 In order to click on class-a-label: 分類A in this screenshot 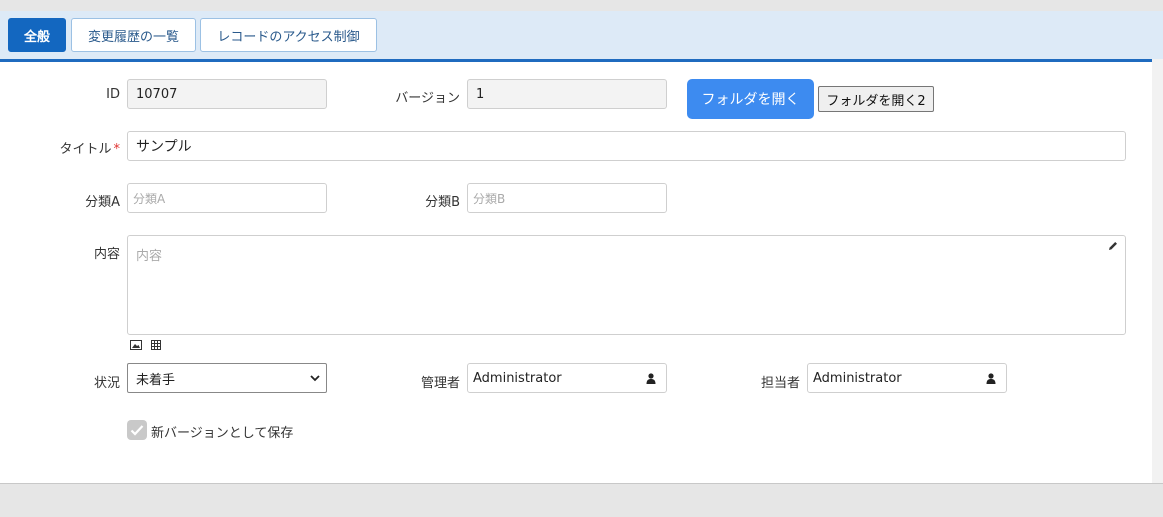, I will do `click(102, 202)`.